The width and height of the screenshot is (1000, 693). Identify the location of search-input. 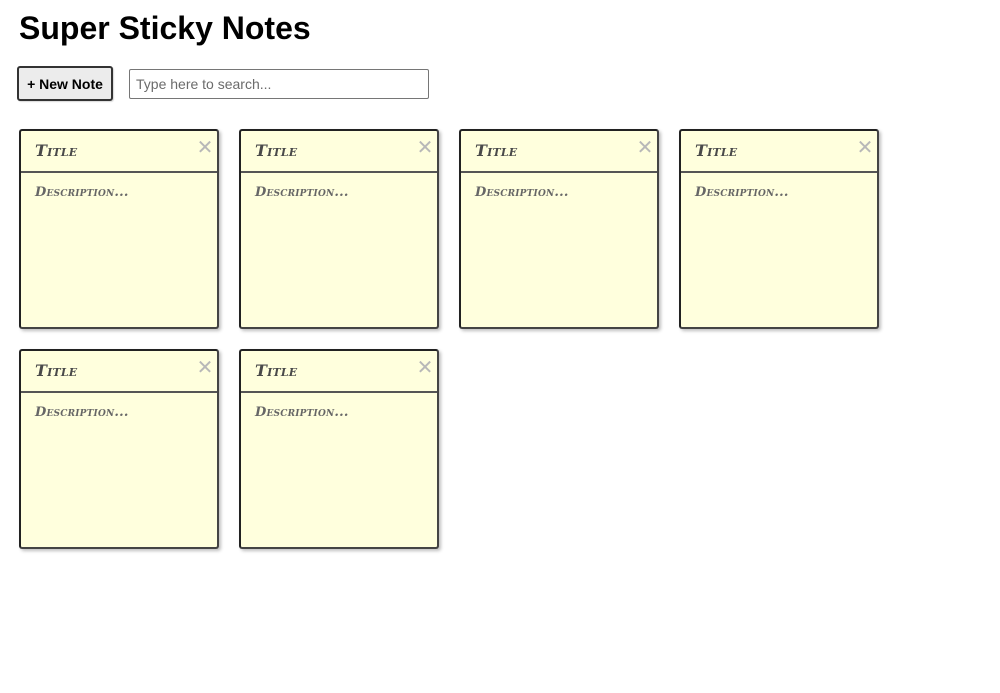
(279, 83).